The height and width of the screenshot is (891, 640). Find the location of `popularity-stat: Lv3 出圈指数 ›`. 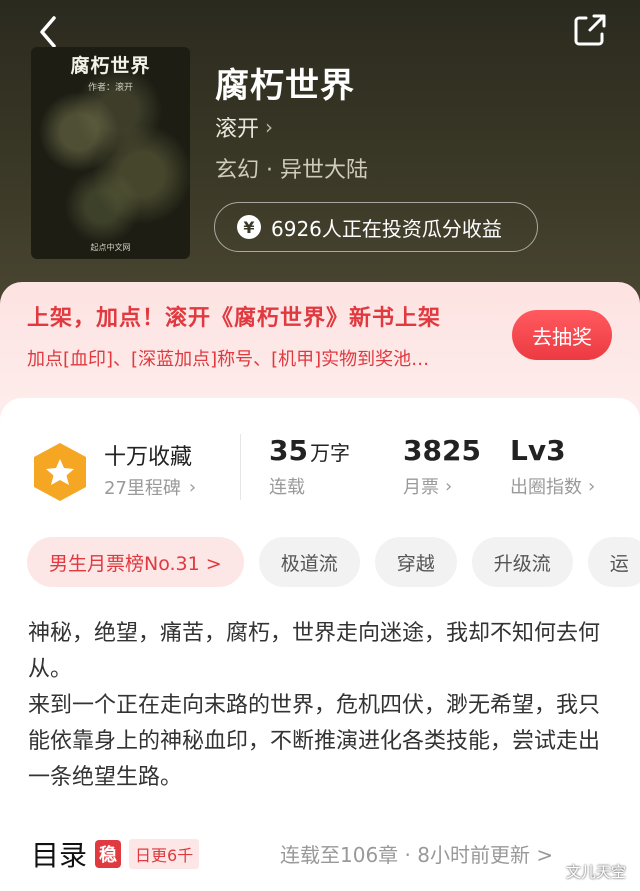

popularity-stat: Lv3 出圈指数 › is located at coordinates (552, 466).